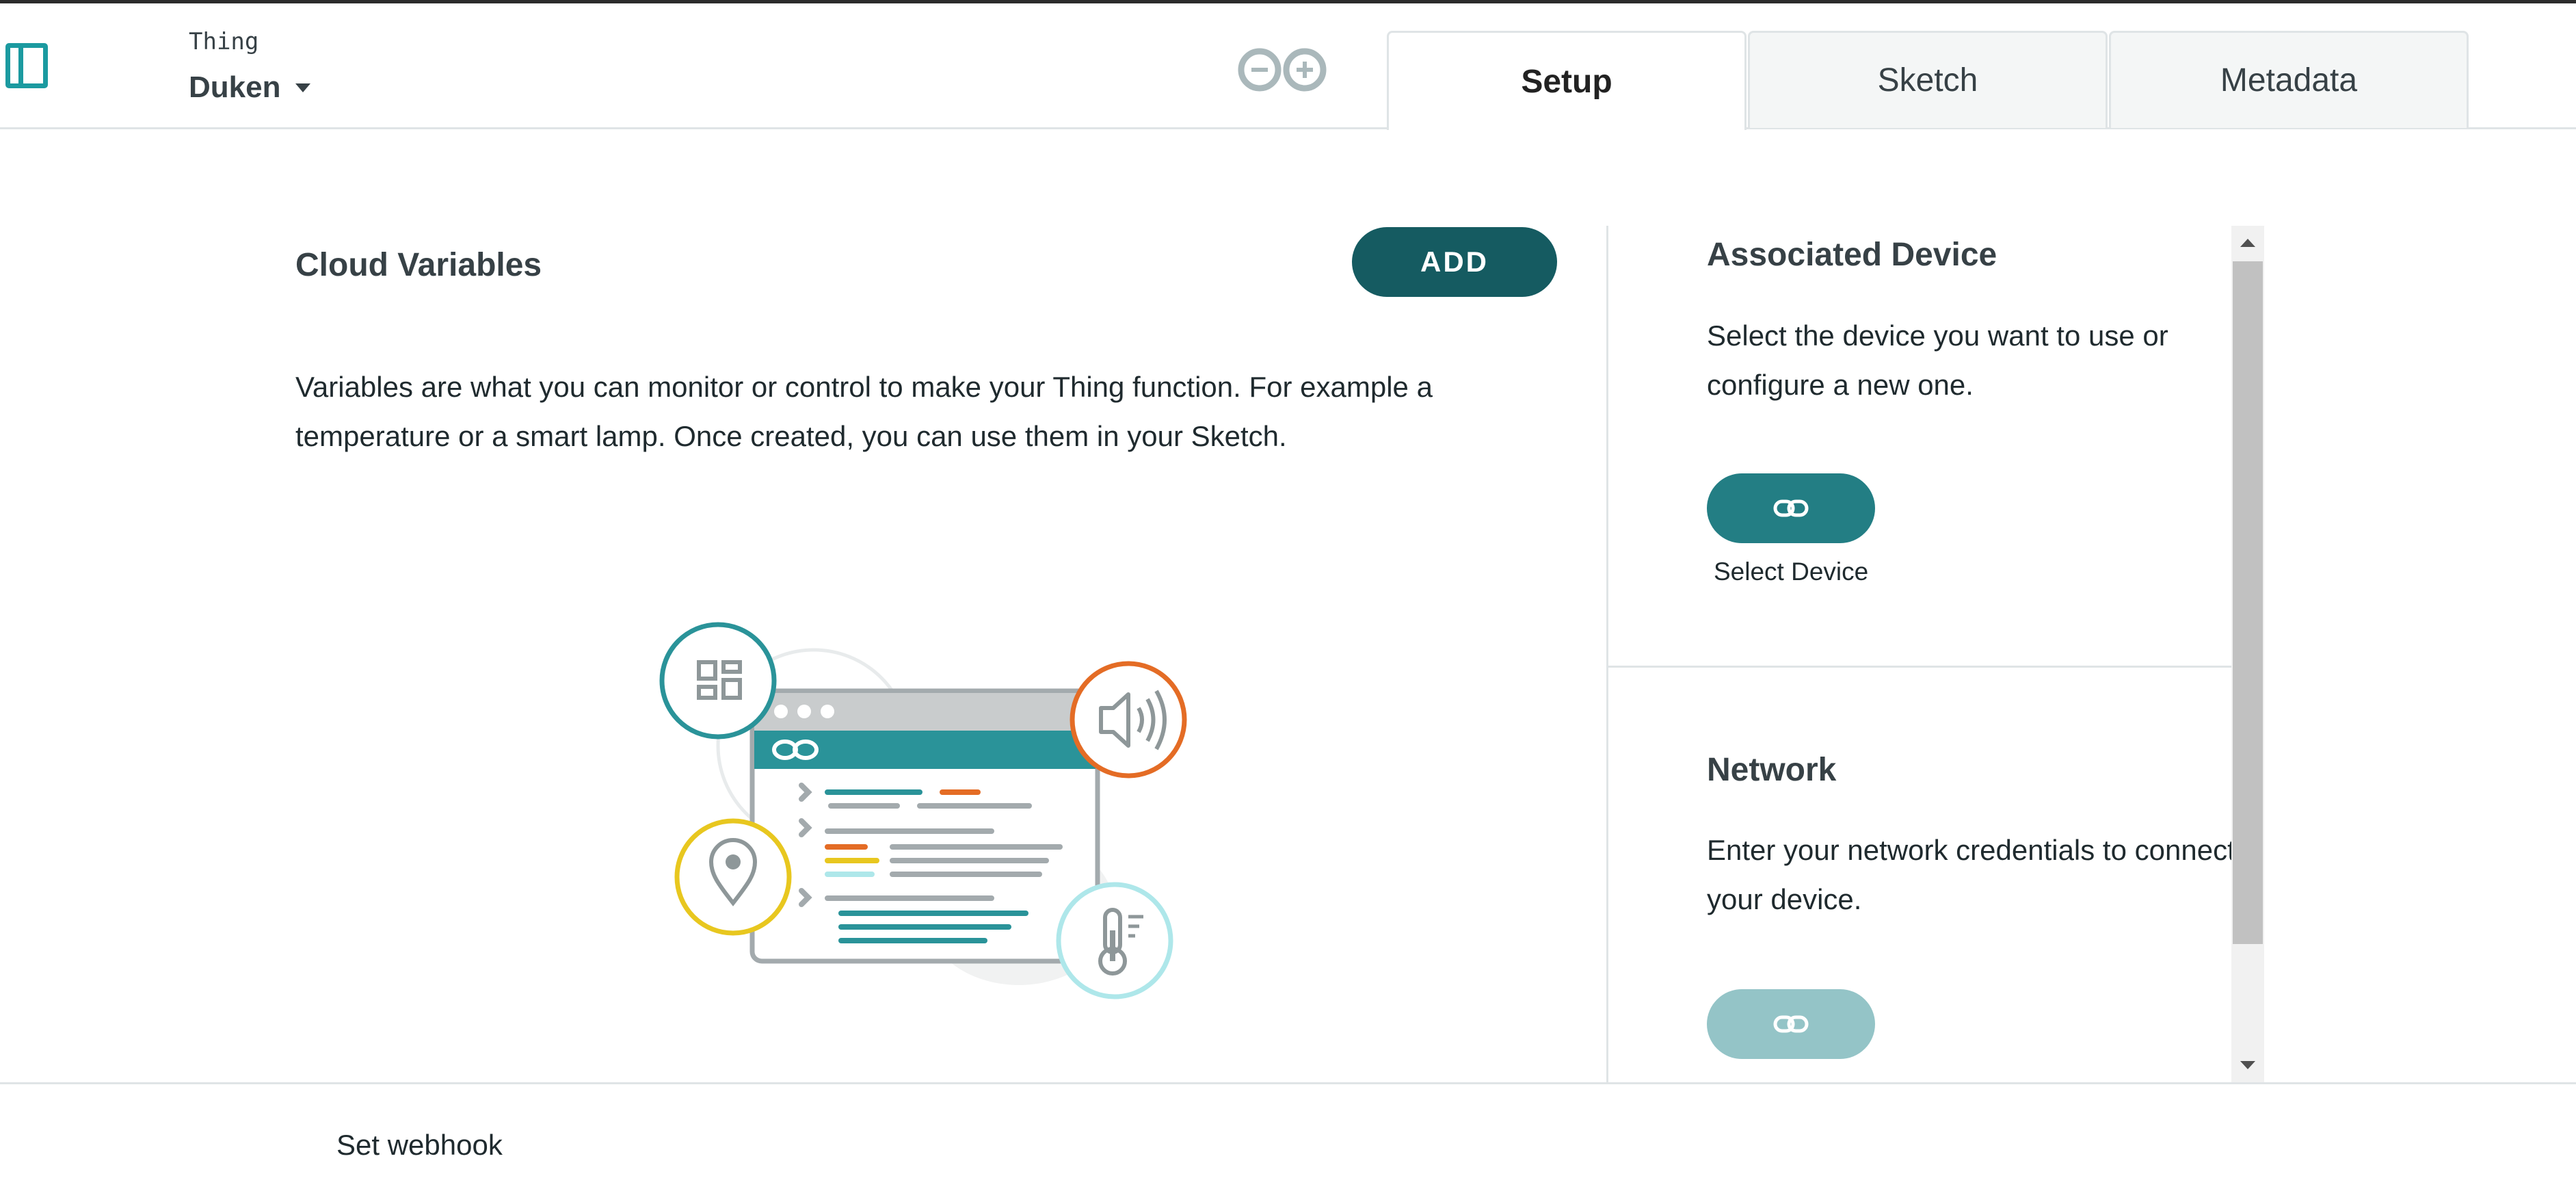  What do you see at coordinates (1772, 770) in the screenshot?
I see `network-title: Network` at bounding box center [1772, 770].